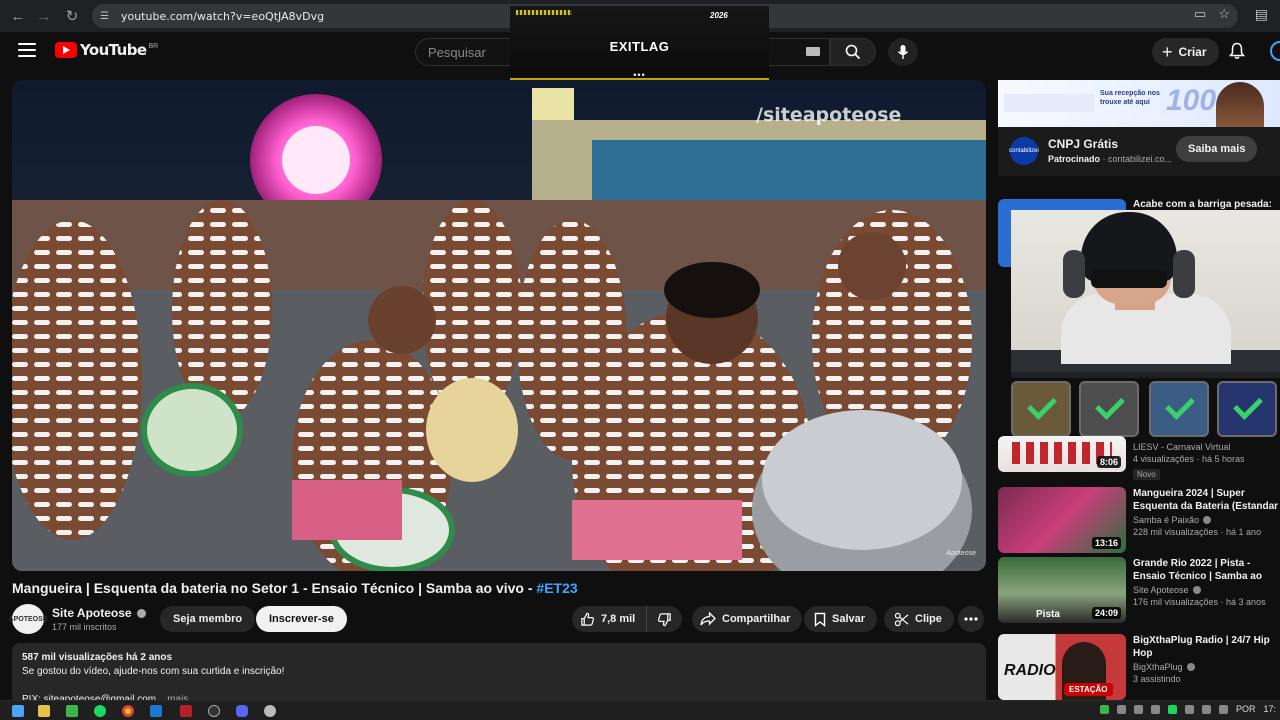  Describe the element at coordinates (153, 46) in the screenshot. I see `logo-region: BR` at that location.